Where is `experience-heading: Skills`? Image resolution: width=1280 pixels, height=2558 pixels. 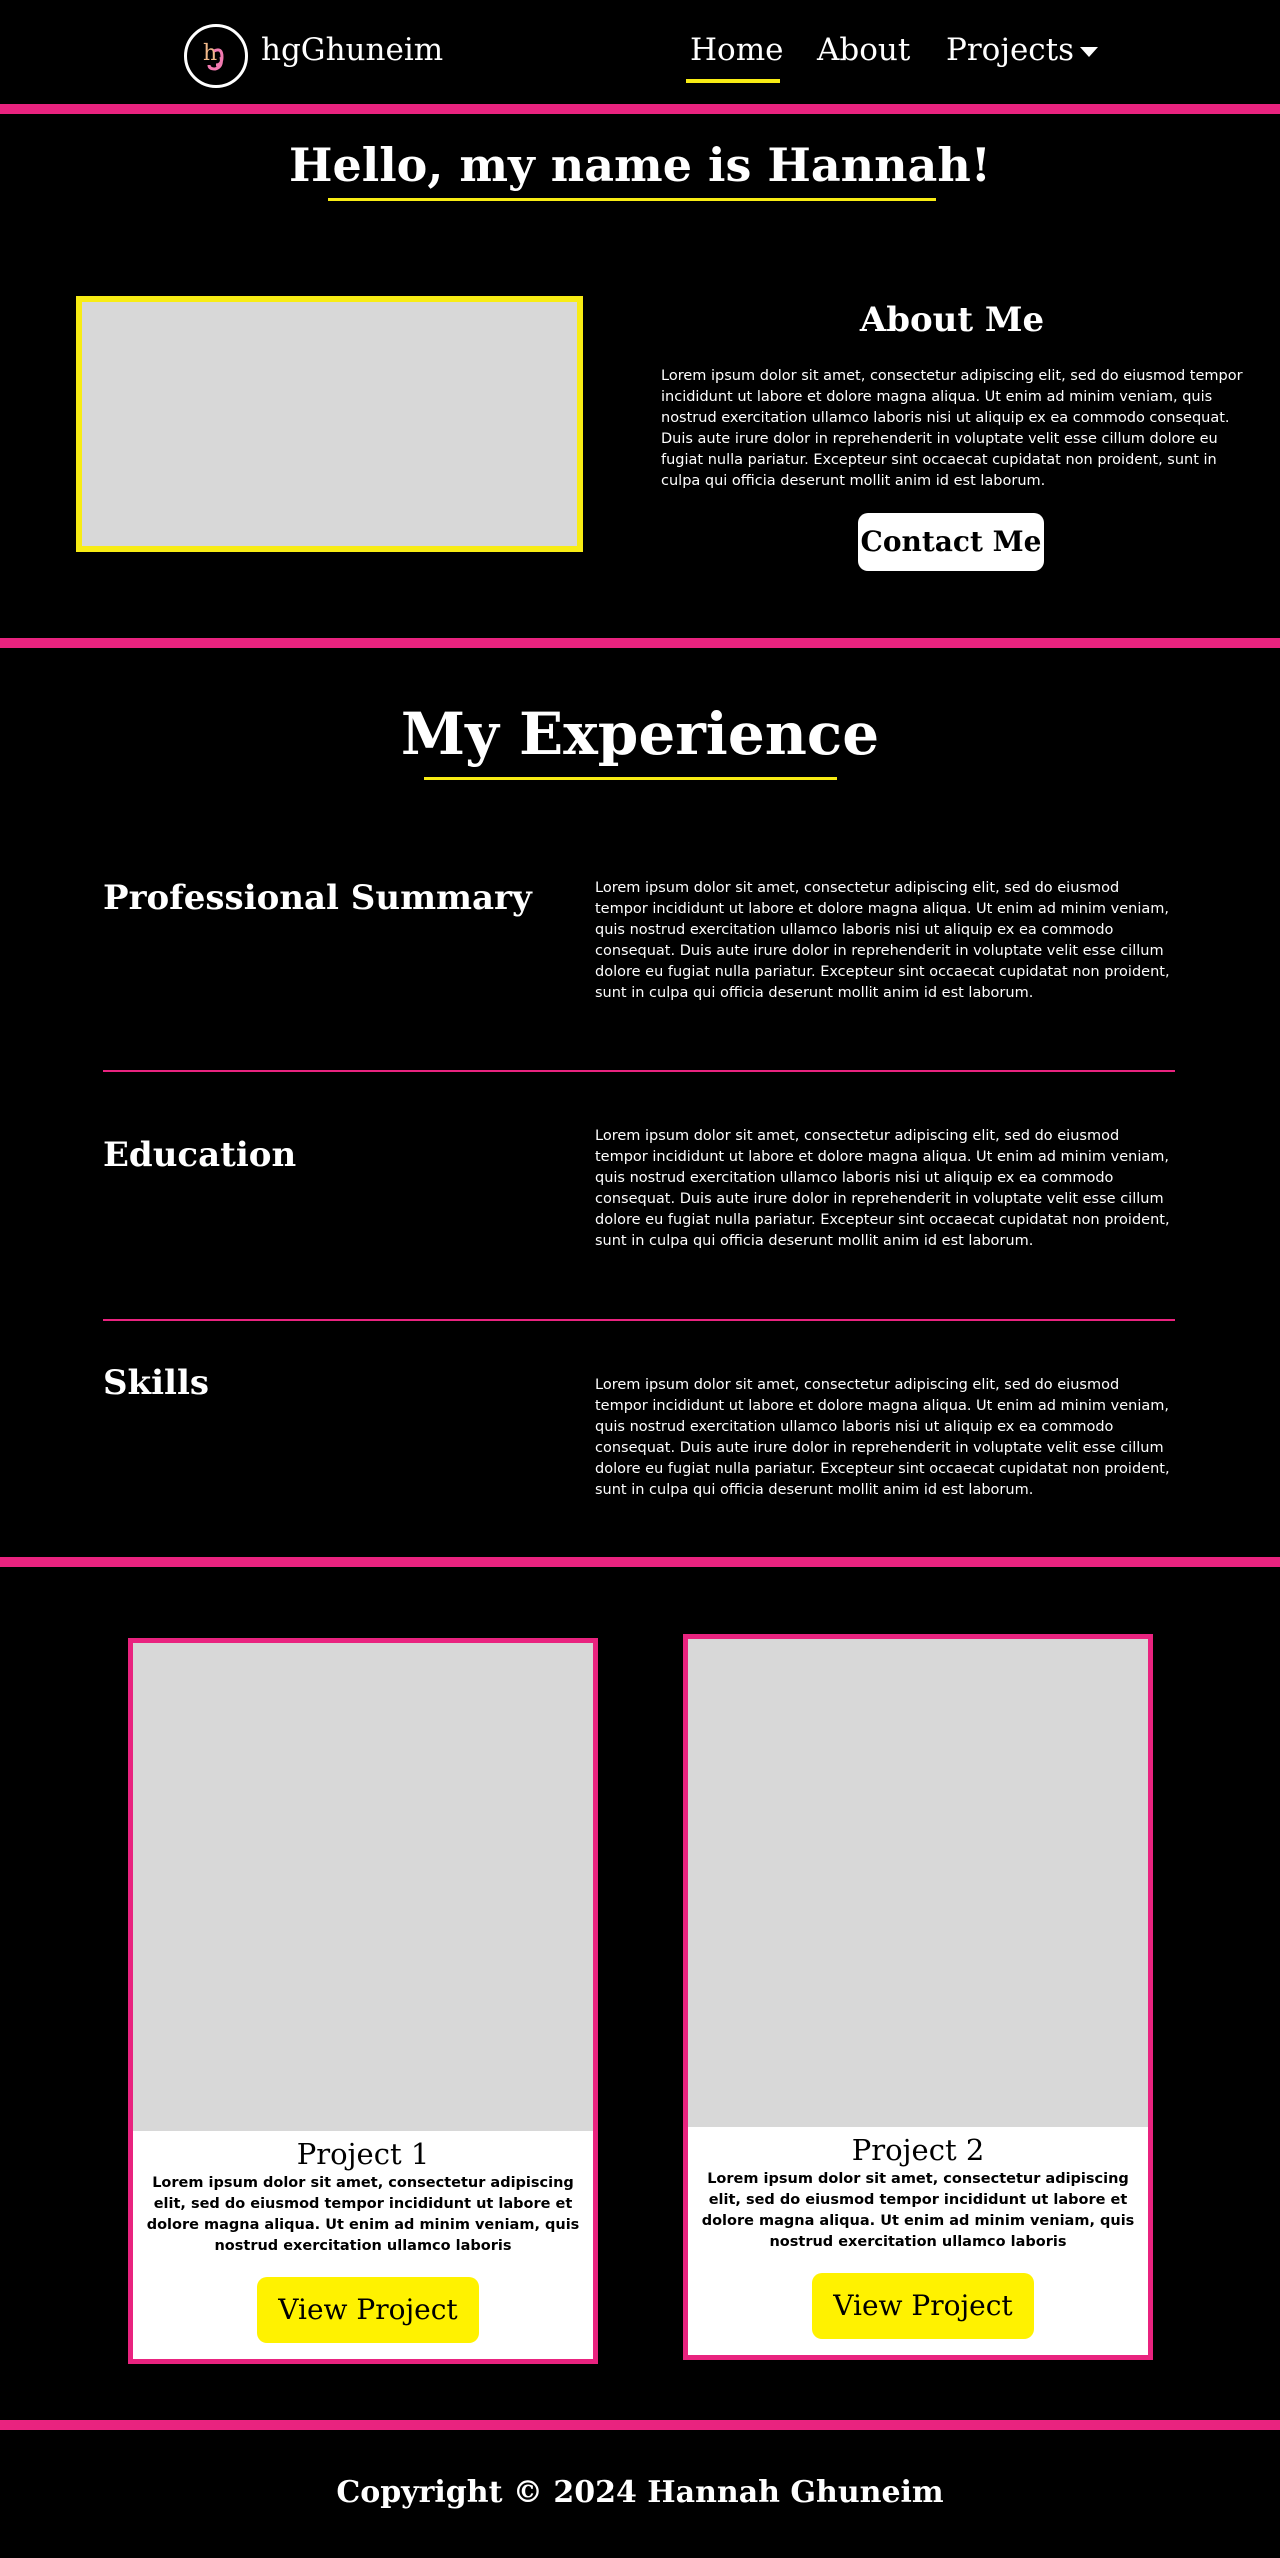
experience-heading: Skills is located at coordinates (156, 1383).